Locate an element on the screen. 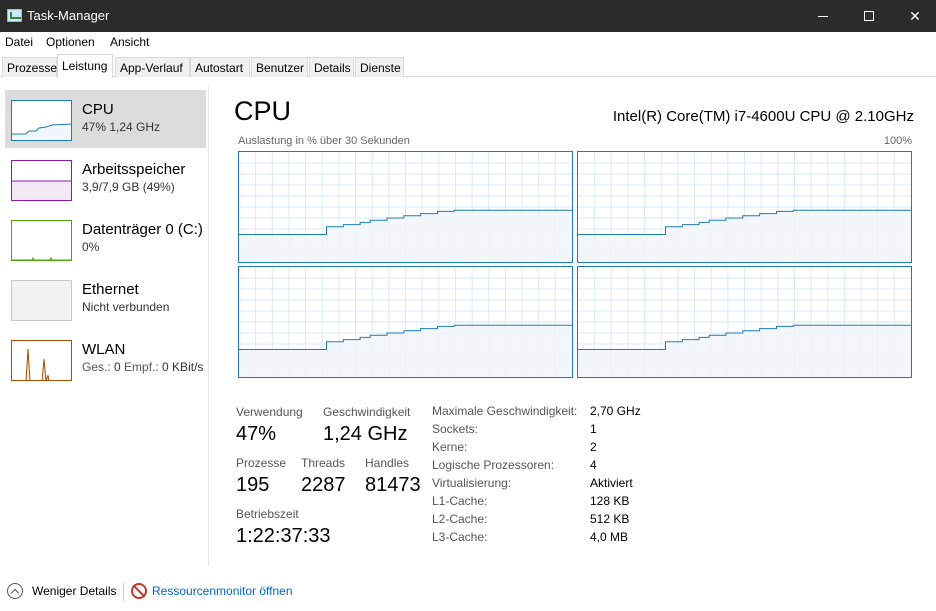 This screenshot has width=936, height=611. task-manager-icon is located at coordinates (14, 15).